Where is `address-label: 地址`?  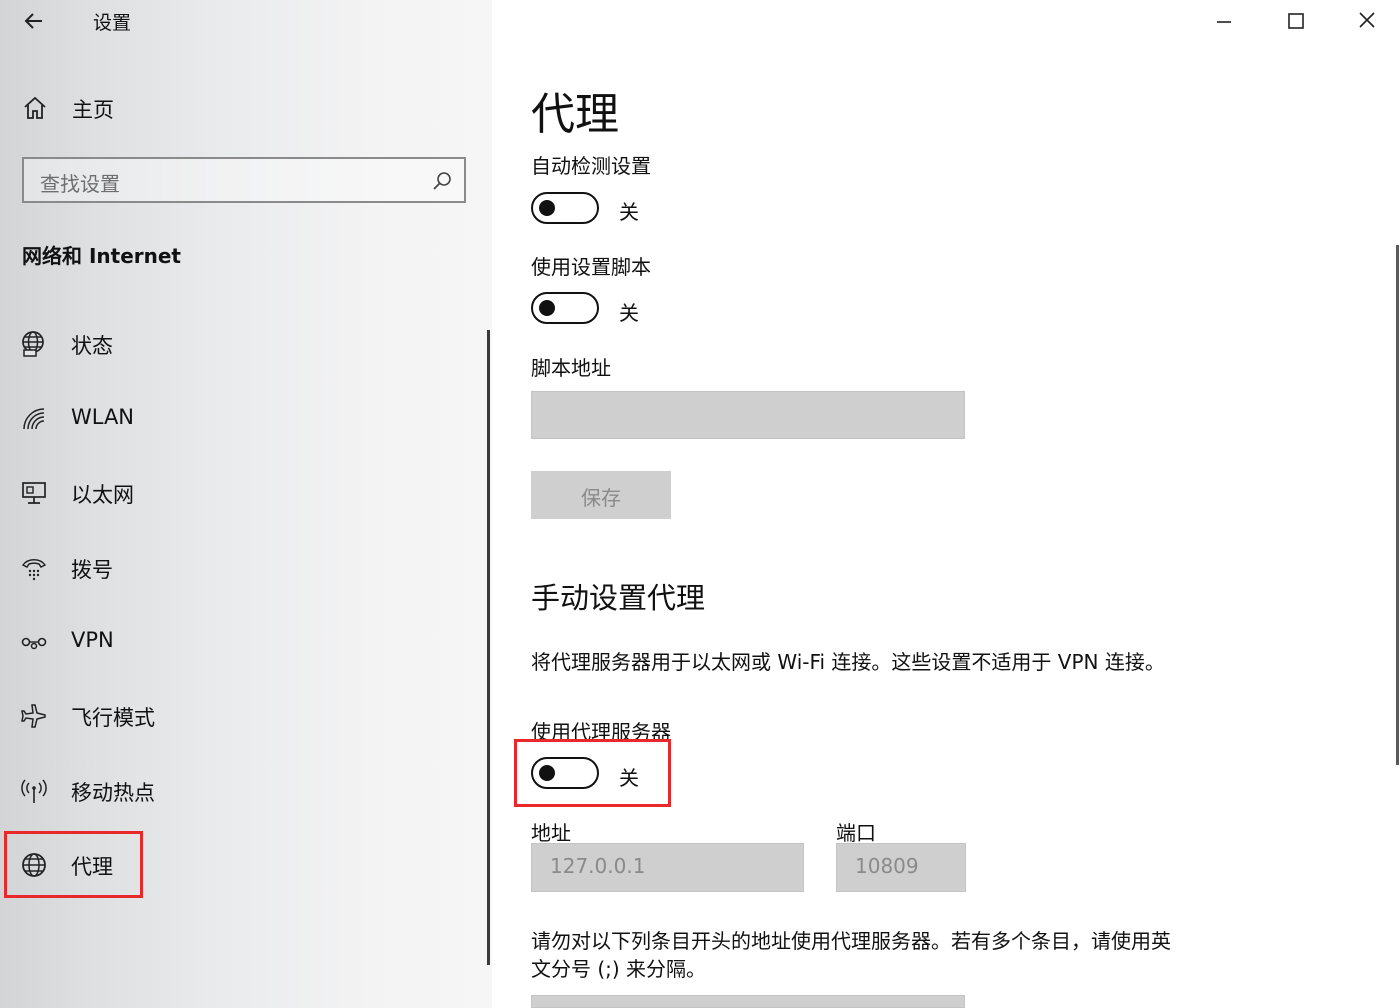
address-label: 地址 is located at coordinates (551, 833).